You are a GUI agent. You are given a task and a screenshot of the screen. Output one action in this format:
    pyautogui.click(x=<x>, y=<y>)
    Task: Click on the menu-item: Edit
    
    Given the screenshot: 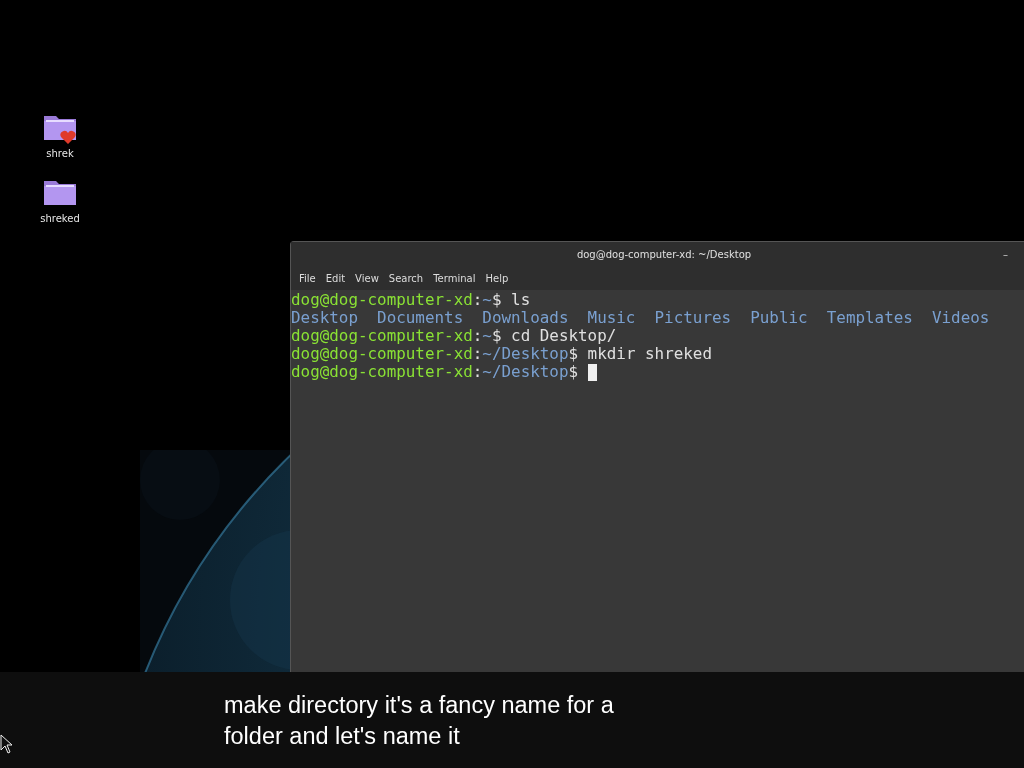 What is the action you would take?
    pyautogui.click(x=335, y=278)
    